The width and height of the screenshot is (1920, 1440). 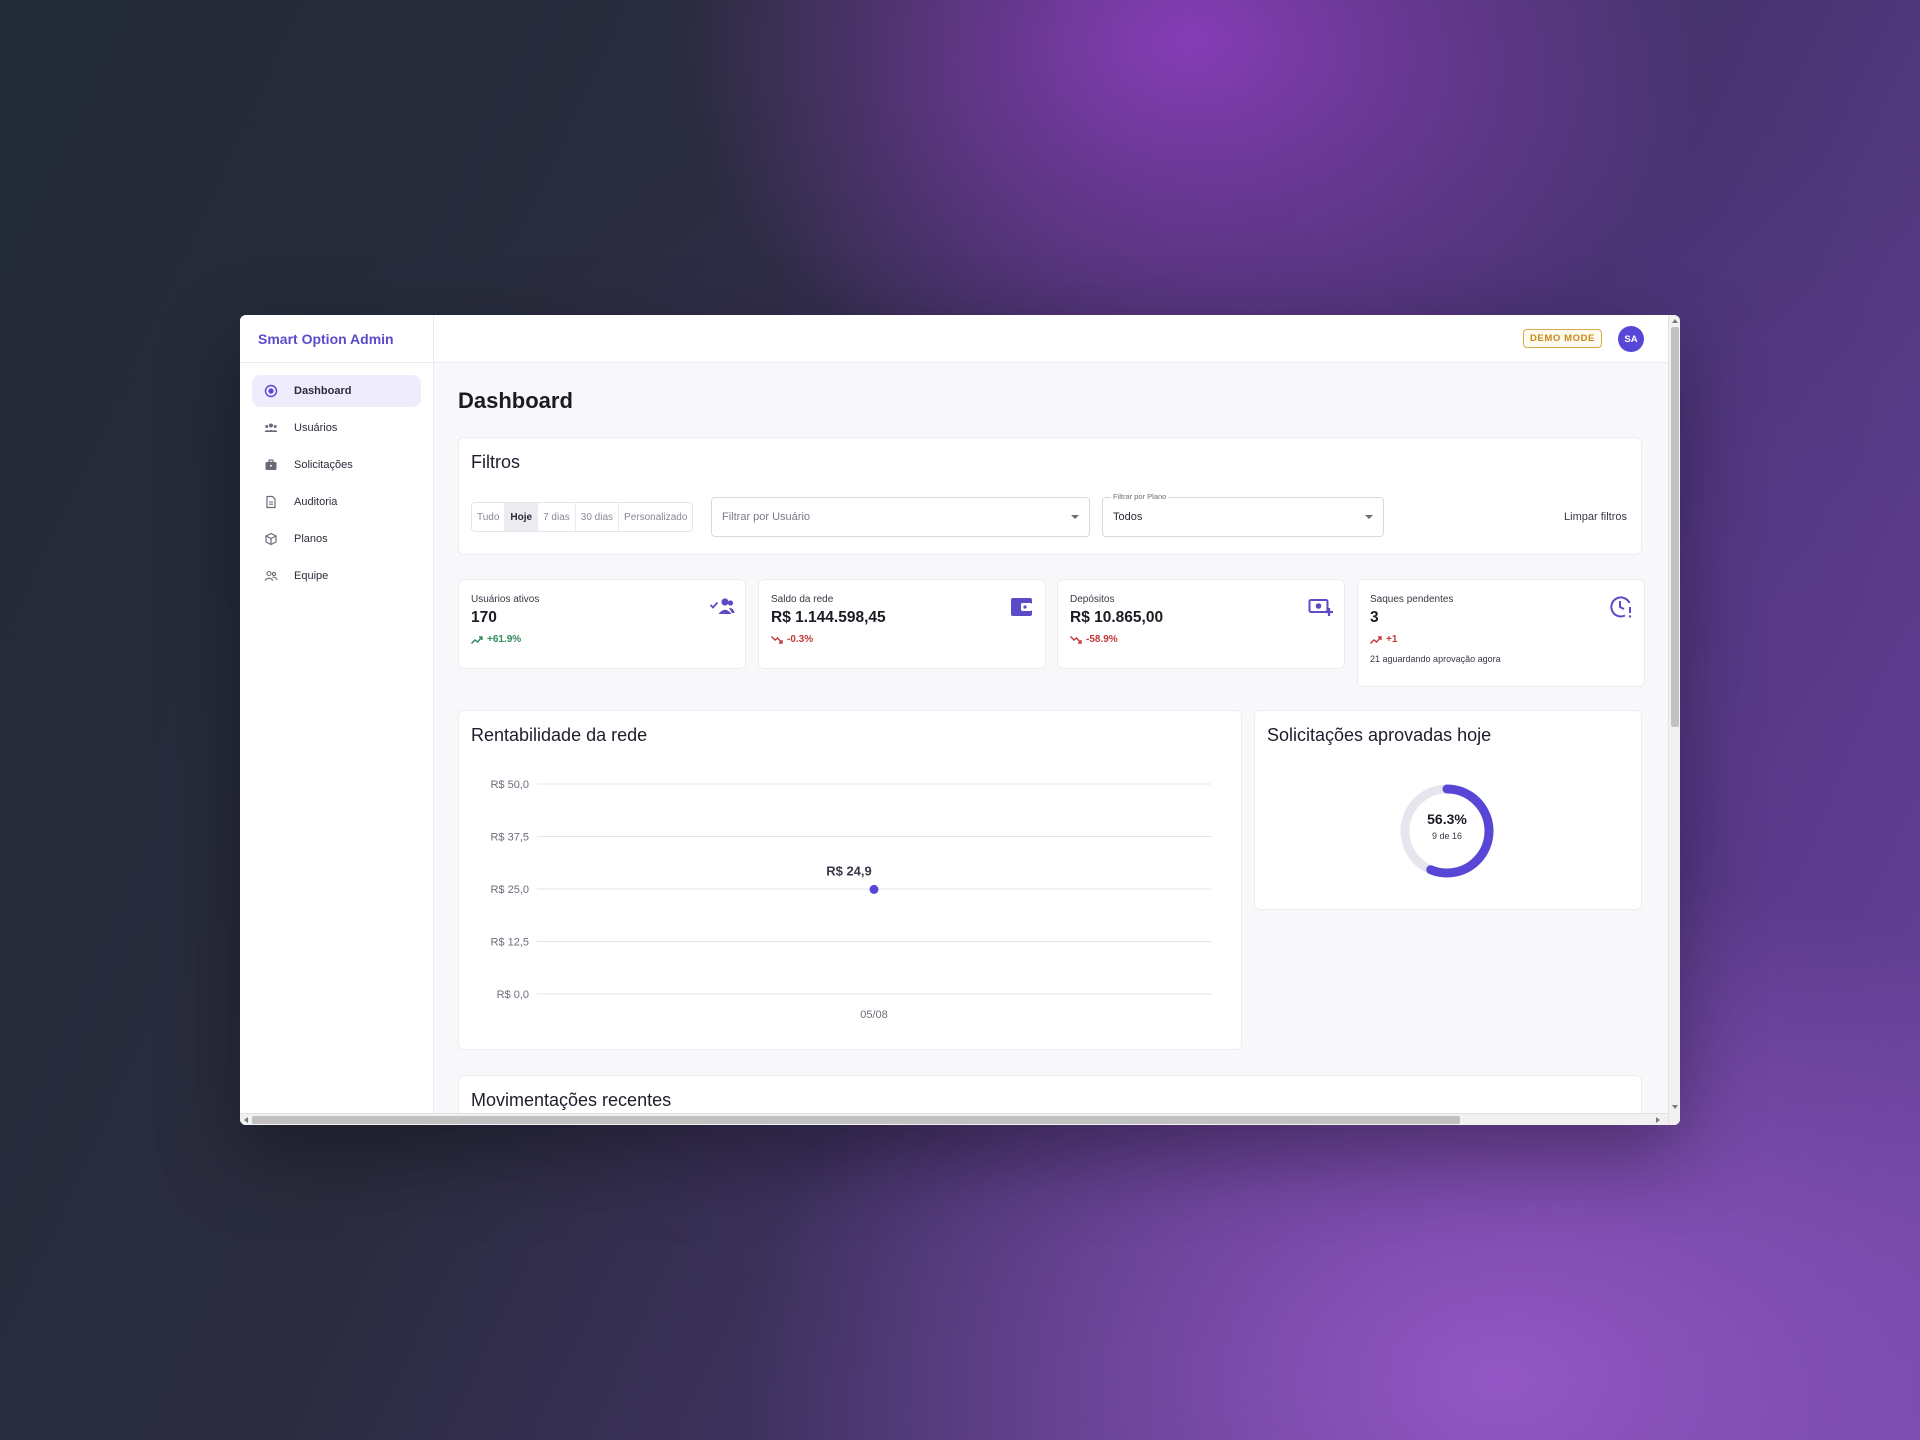 I want to click on user-filter-select: Filtrar por Usuário, so click(x=900, y=517).